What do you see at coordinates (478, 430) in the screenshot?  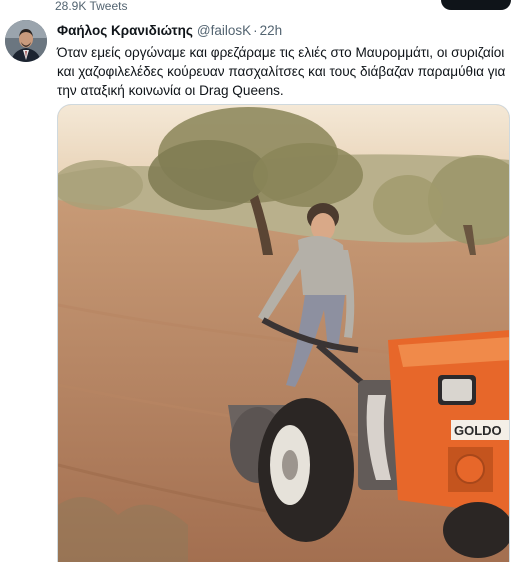 I see `tractor-brand-label: GOLDO` at bounding box center [478, 430].